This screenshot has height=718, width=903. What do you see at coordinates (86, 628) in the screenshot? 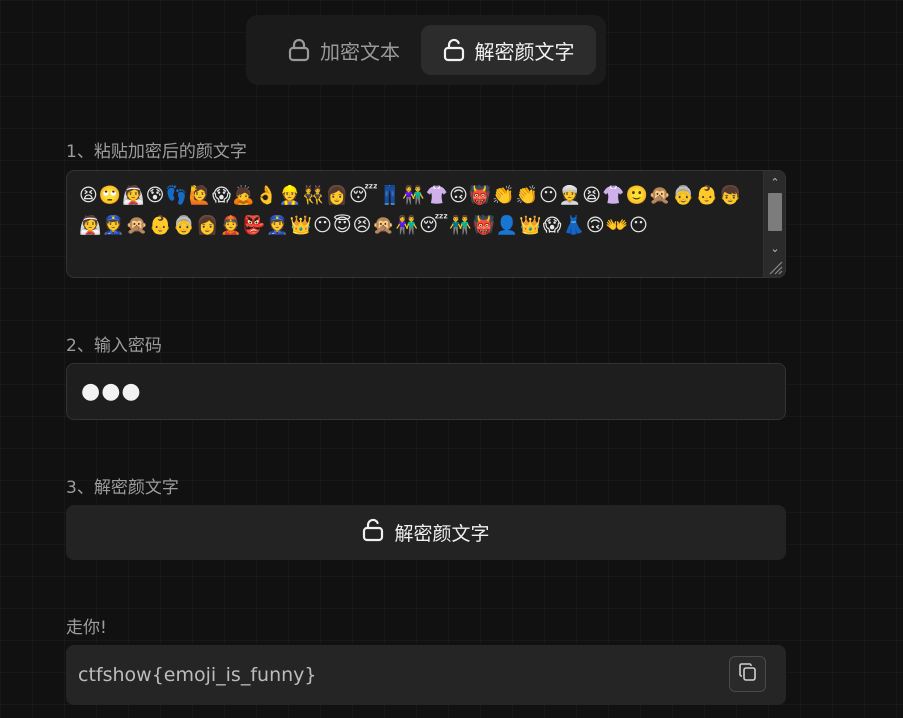
I see `result-label: 走你!` at bounding box center [86, 628].